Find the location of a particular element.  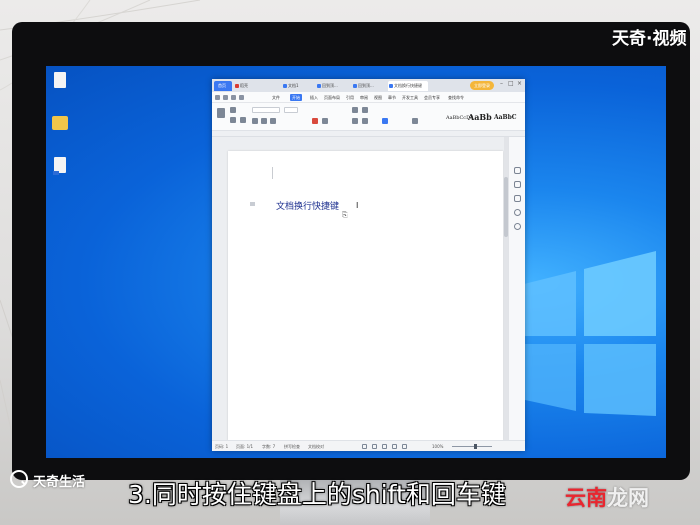

text-cursor-icon: I is located at coordinates (357, 205).